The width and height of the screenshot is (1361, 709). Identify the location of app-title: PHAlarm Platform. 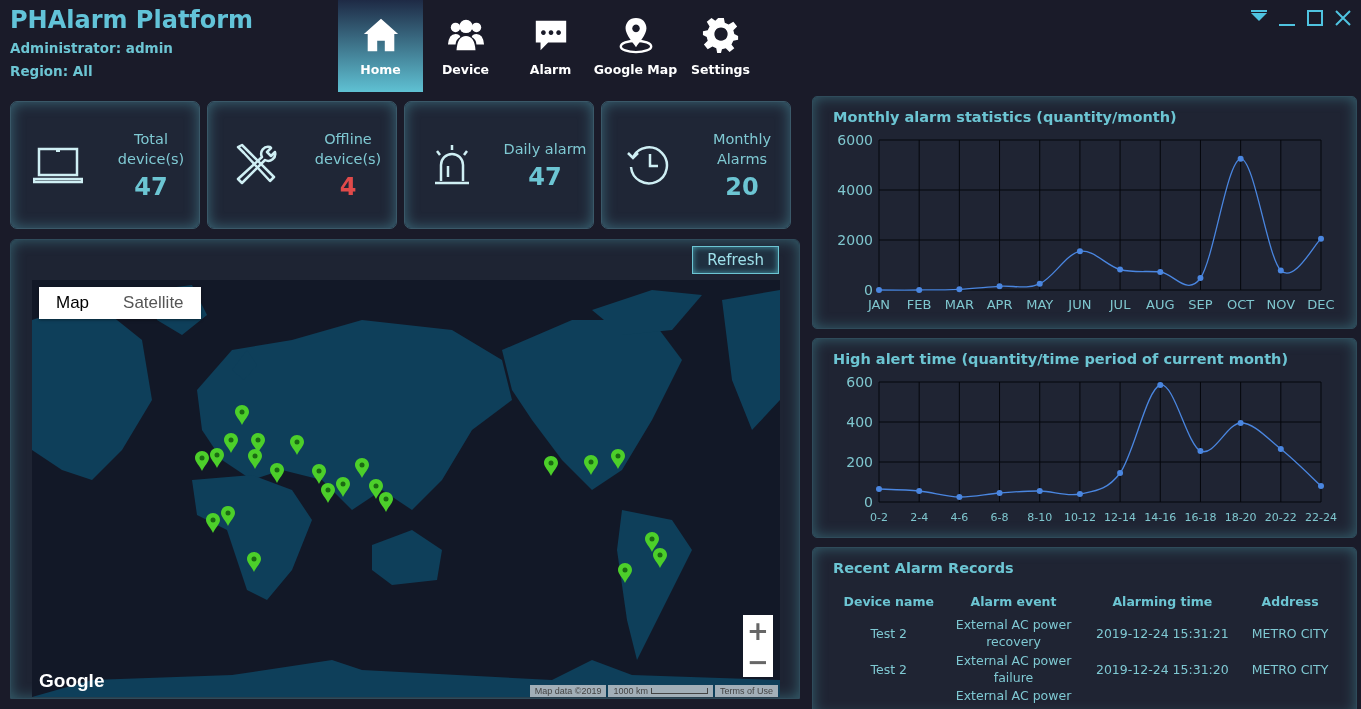
(132, 20).